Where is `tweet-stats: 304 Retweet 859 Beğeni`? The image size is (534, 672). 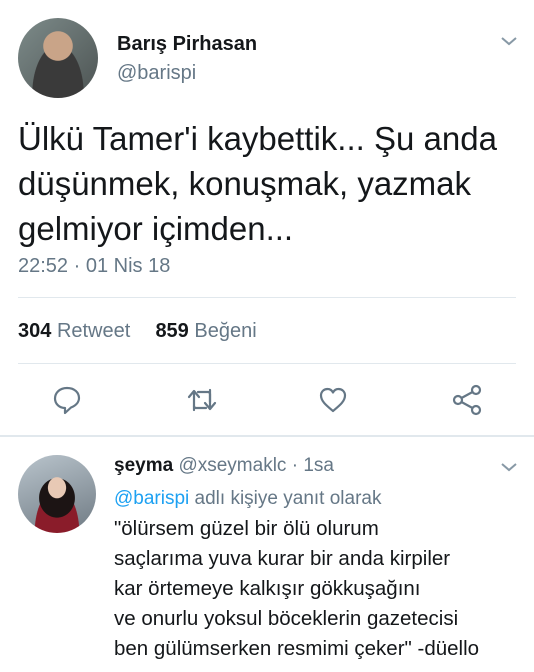 tweet-stats: 304 Retweet 859 Beğeni is located at coordinates (137, 331).